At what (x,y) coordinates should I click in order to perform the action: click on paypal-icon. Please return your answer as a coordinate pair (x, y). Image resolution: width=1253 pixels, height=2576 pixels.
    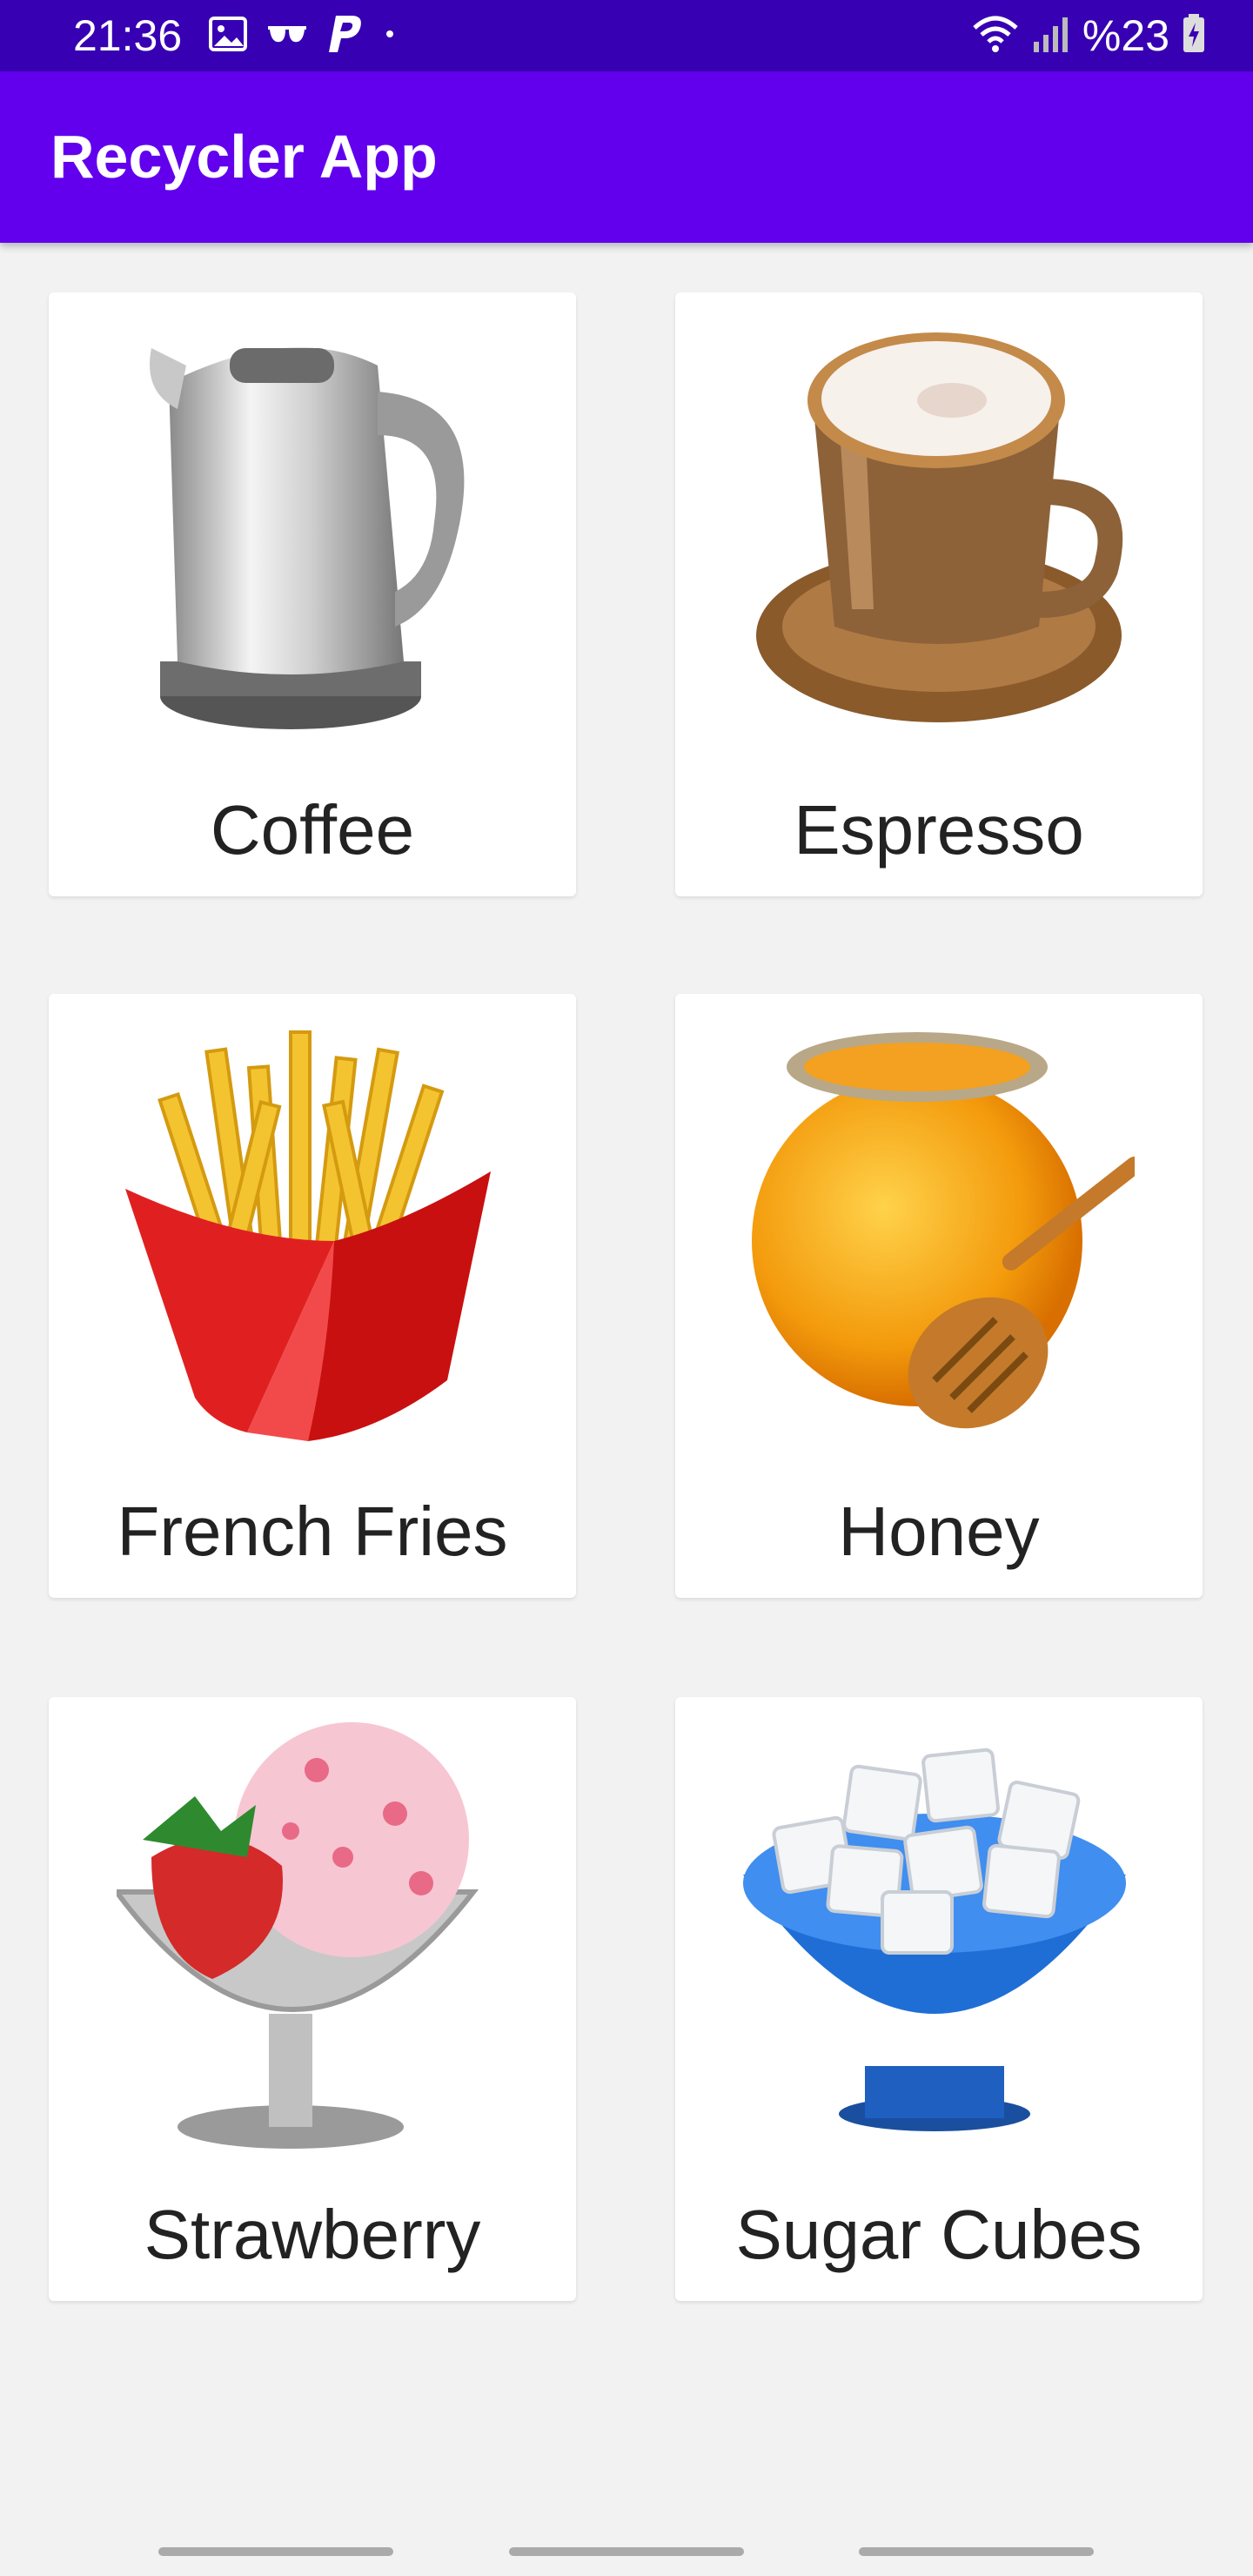
    Looking at the image, I should click on (346, 36).